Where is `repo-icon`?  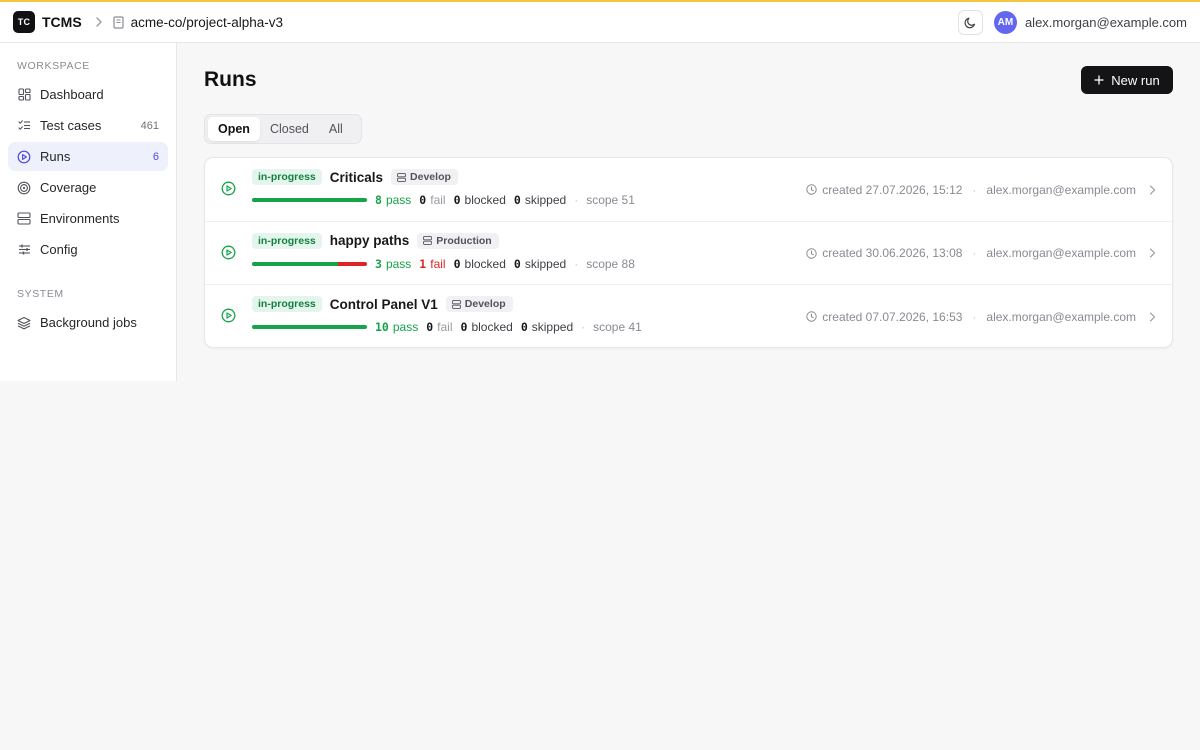
repo-icon is located at coordinates (118, 22).